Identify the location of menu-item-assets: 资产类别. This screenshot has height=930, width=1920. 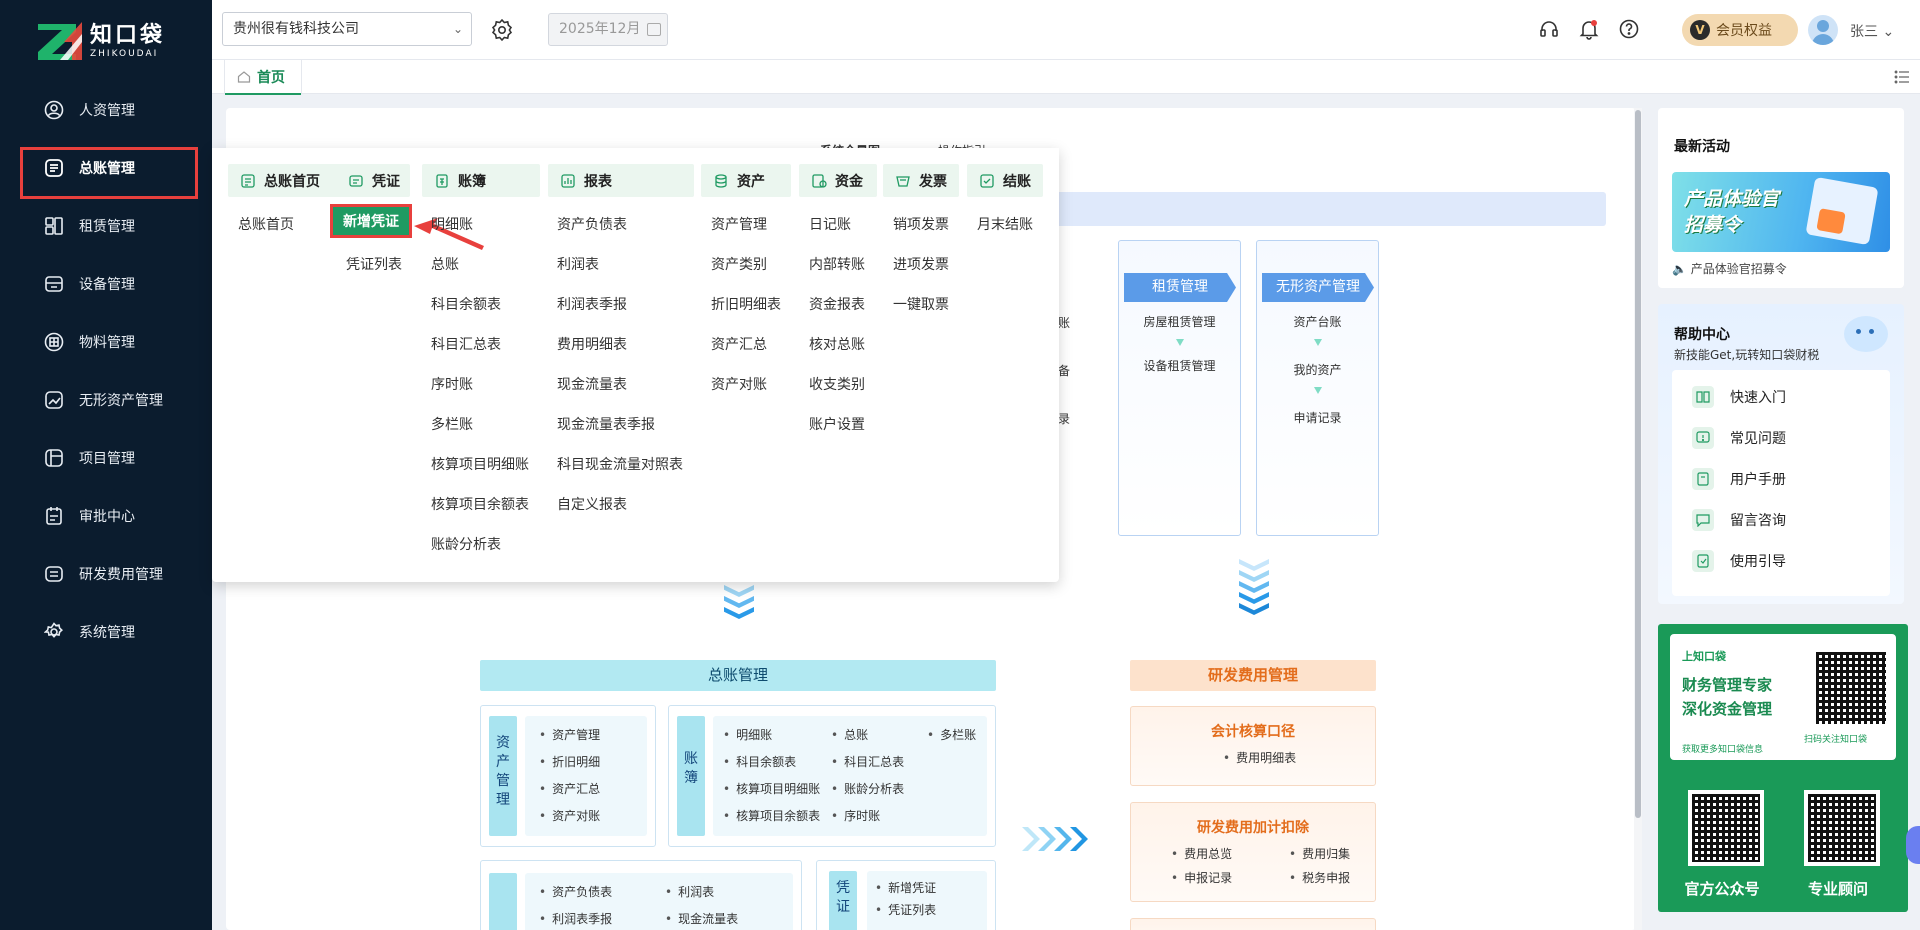
(739, 264).